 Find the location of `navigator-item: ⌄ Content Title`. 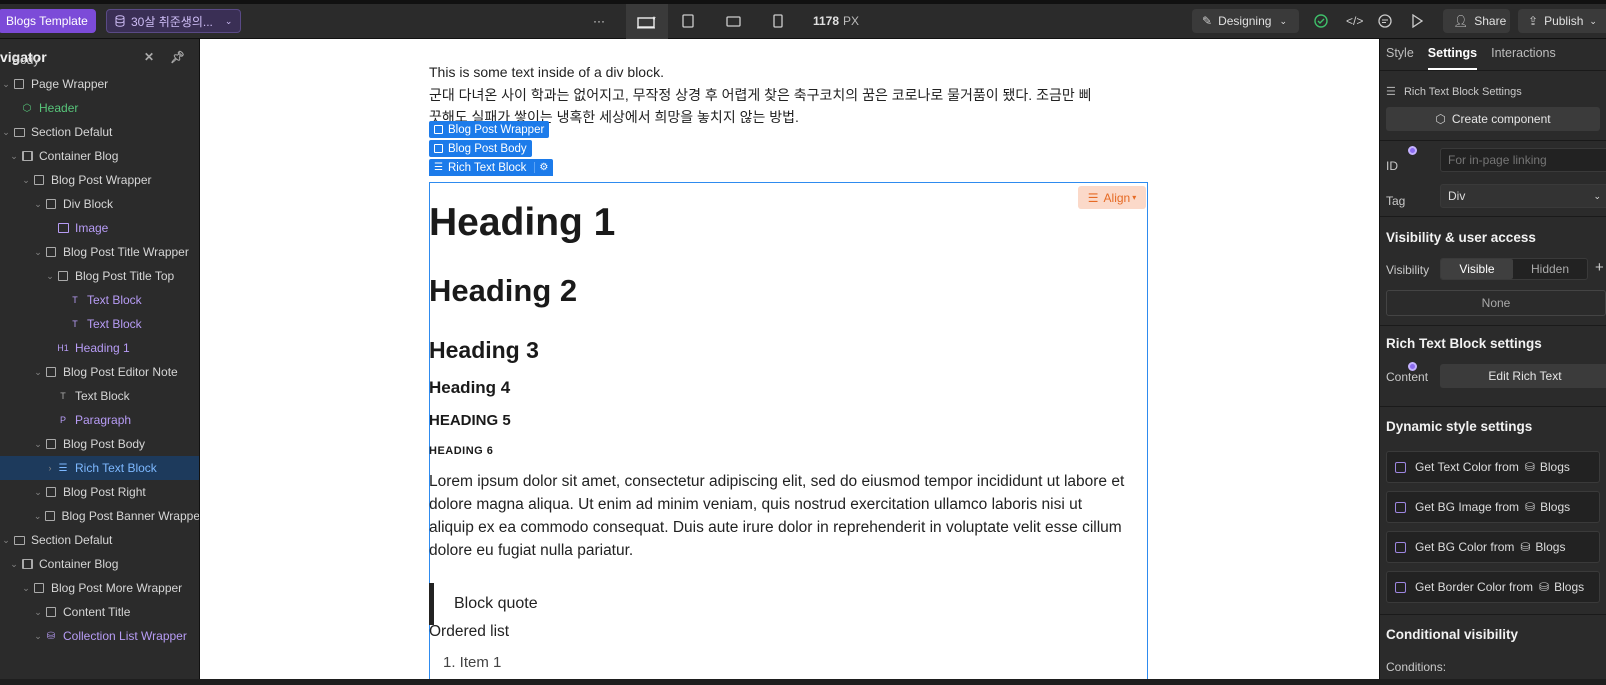

navigator-item: ⌄ Content Title is located at coordinates (99, 612).